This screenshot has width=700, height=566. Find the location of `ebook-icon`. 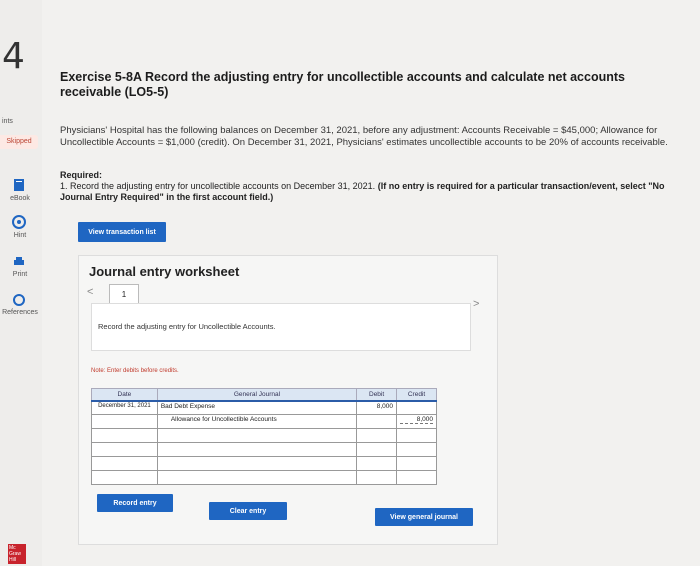

ebook-icon is located at coordinates (19, 185).